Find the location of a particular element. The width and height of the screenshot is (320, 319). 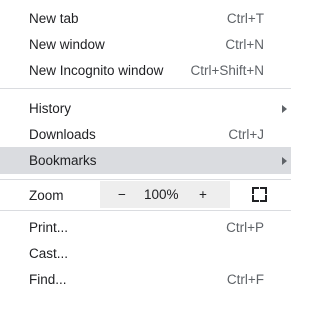

zoom-in-button: + is located at coordinates (203, 194).